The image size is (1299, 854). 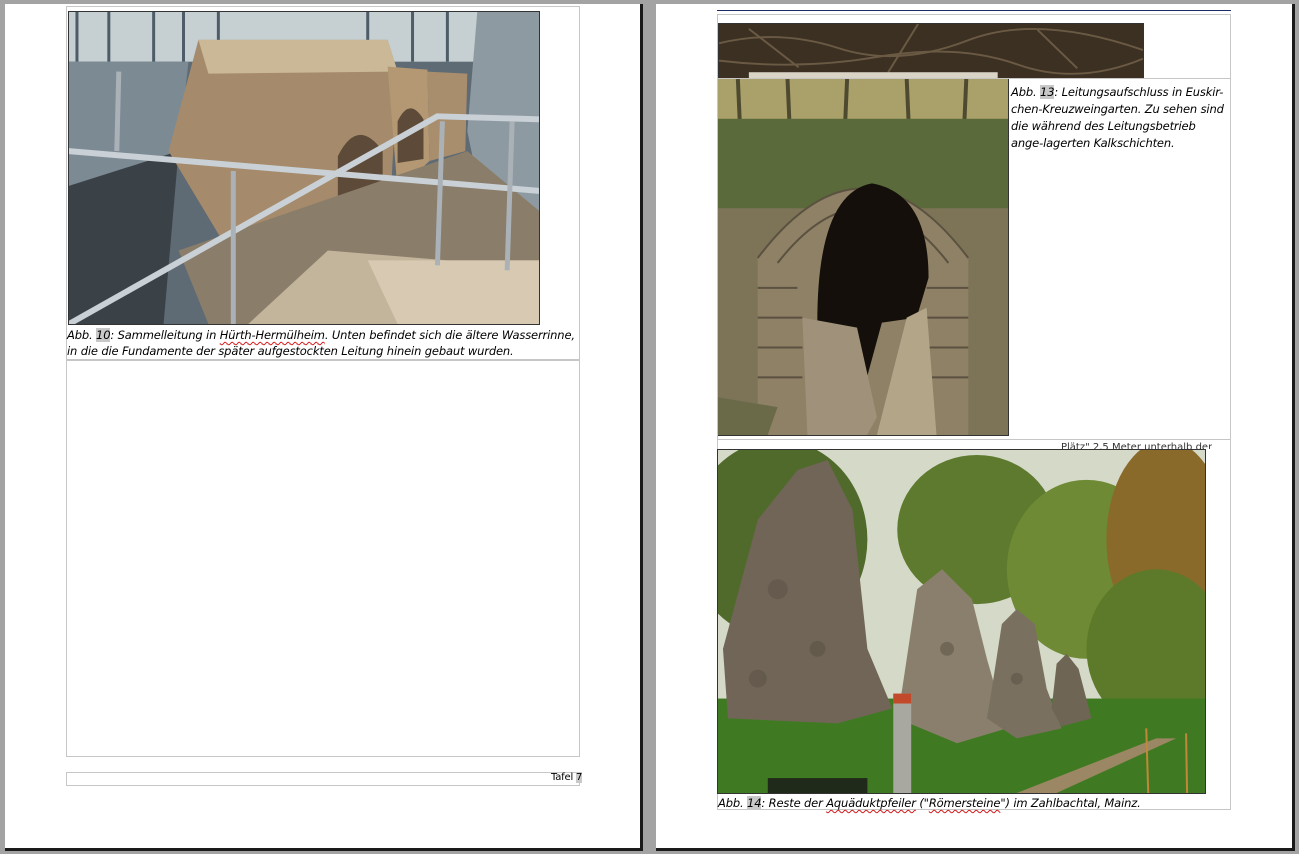 What do you see at coordinates (304, 168) in the screenshot?
I see `aqueduct-ruin-photo` at bounding box center [304, 168].